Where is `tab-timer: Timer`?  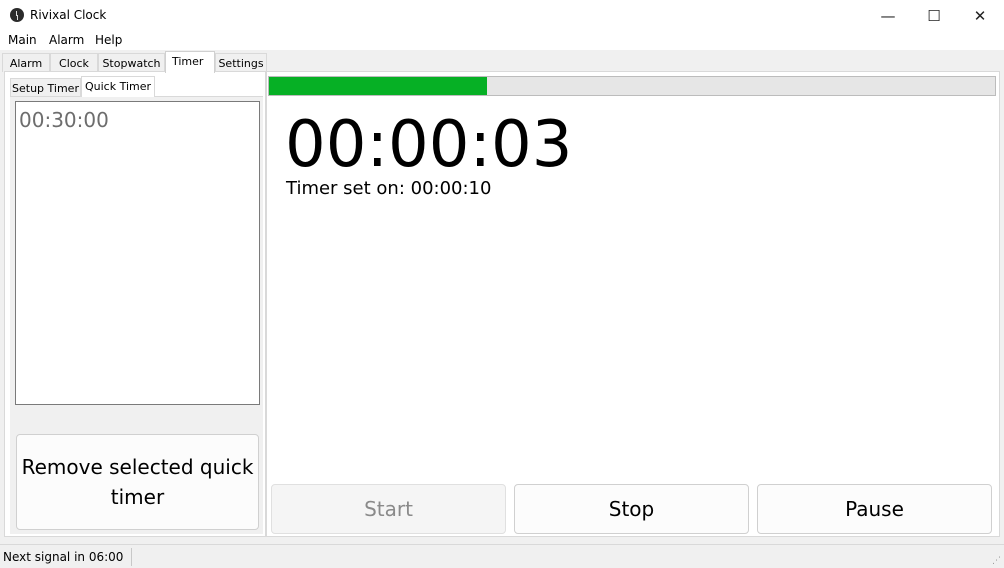
tab-timer: Timer is located at coordinates (190, 62).